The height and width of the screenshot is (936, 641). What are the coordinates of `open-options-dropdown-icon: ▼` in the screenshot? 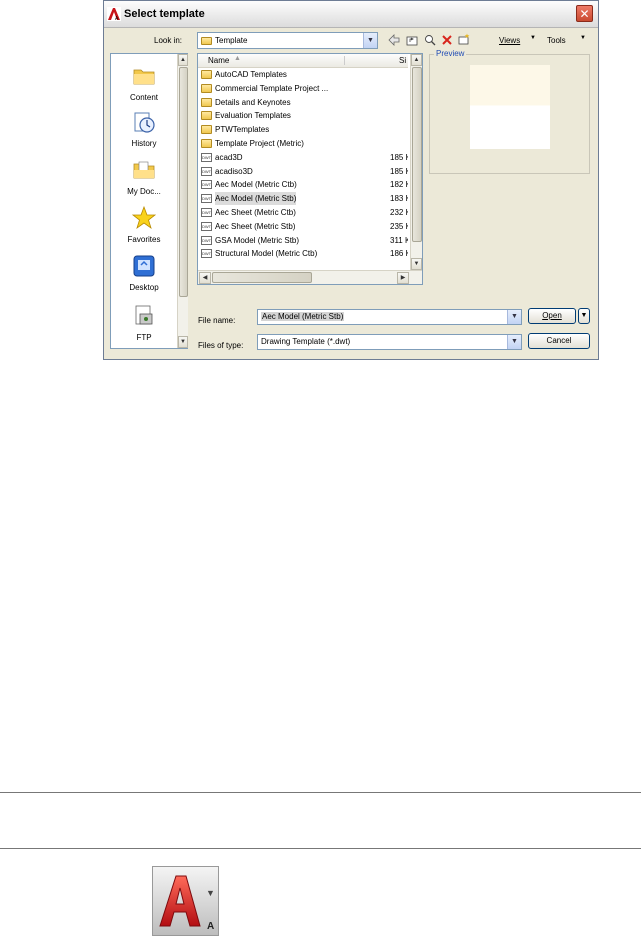 It's located at (584, 316).